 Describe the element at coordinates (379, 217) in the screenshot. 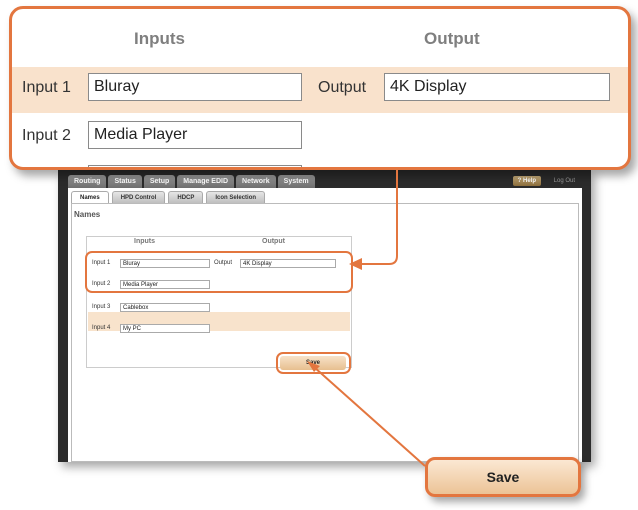

I see `callout-connector-line` at that location.